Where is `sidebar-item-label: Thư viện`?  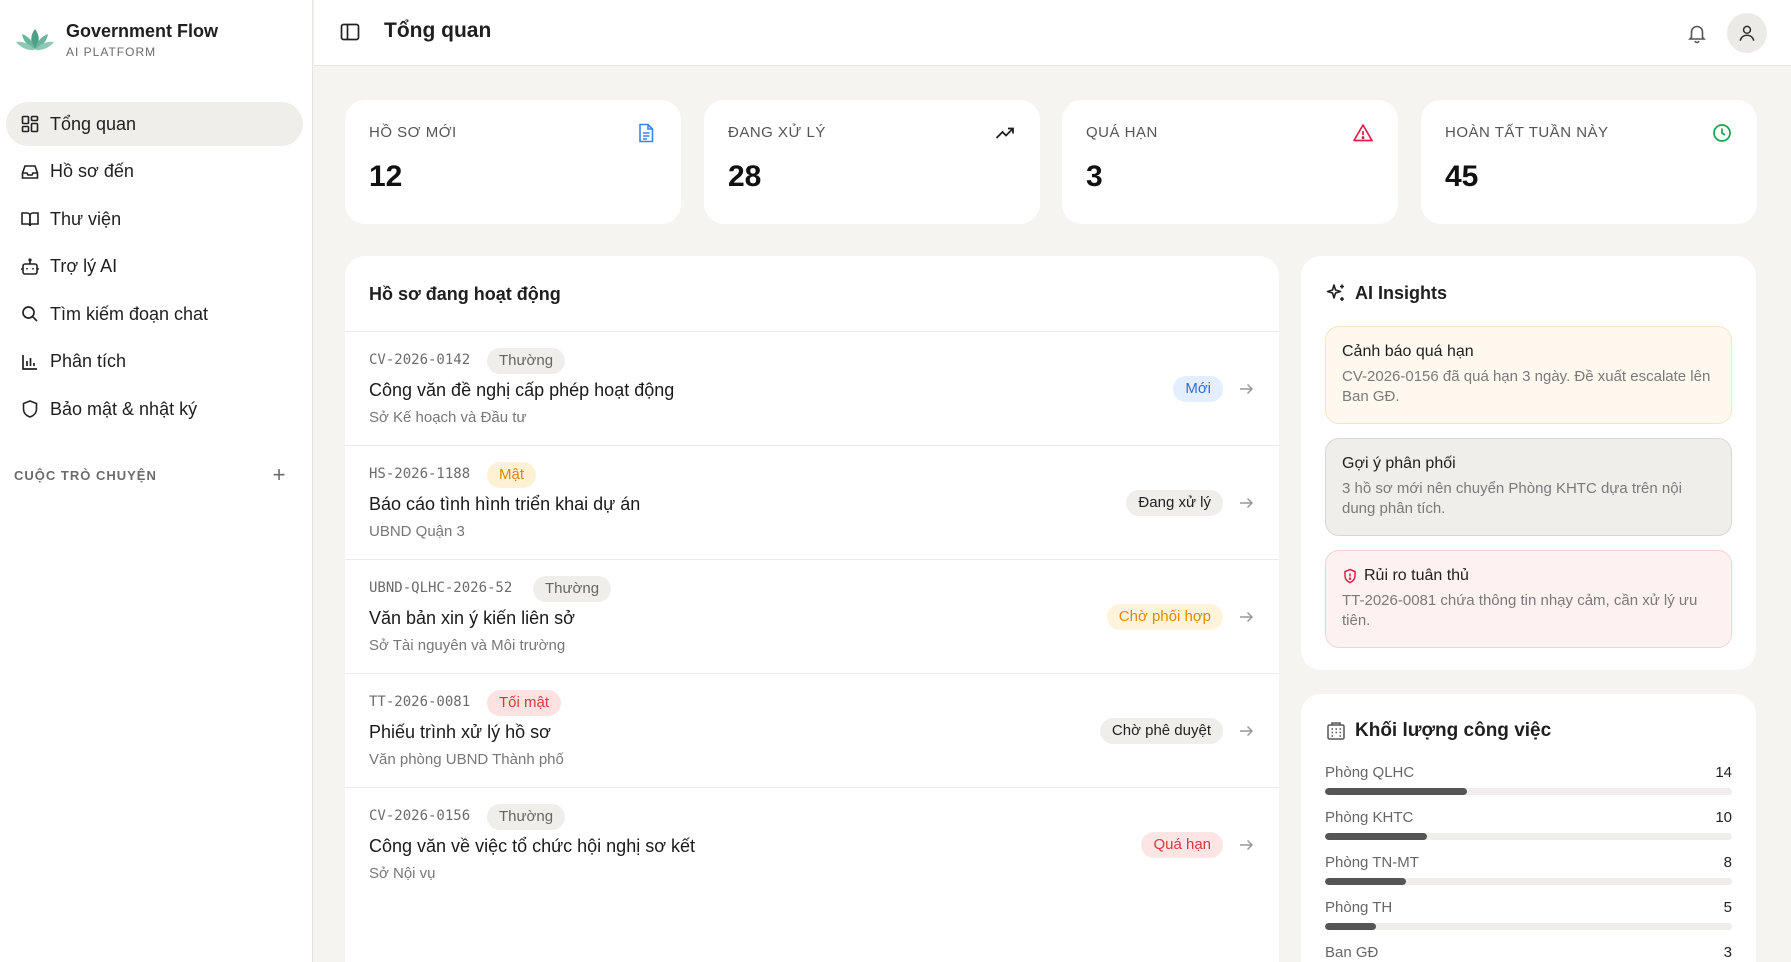
sidebar-item-label: Thư viện is located at coordinates (86, 218).